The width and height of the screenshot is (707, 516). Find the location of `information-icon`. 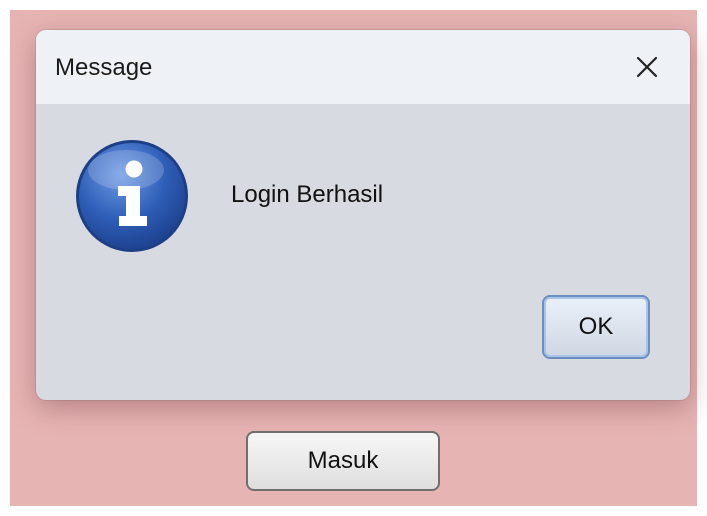

information-icon is located at coordinates (132, 196).